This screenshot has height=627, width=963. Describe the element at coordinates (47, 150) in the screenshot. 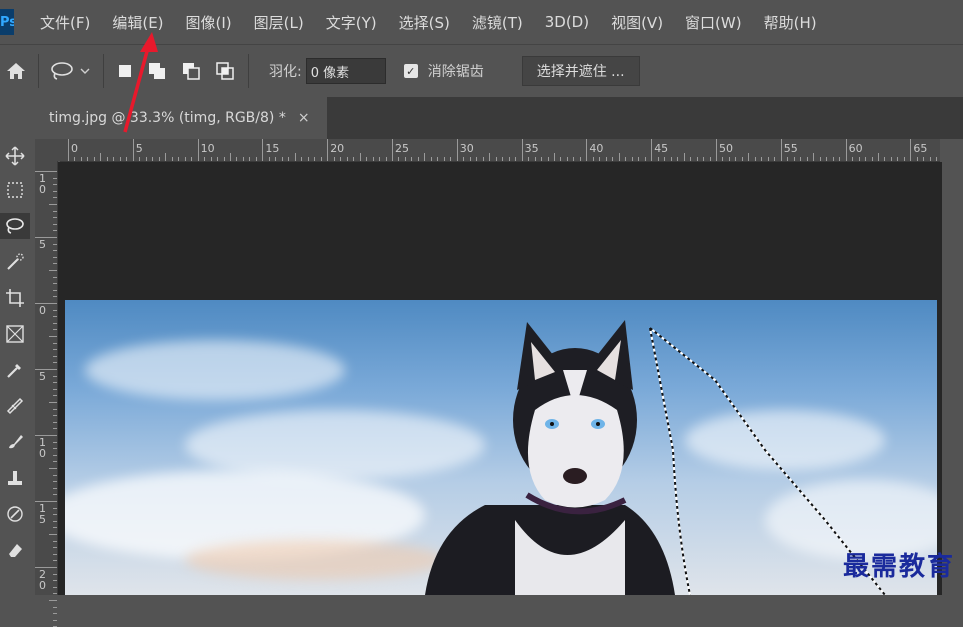

I see `ruler-origin` at that location.